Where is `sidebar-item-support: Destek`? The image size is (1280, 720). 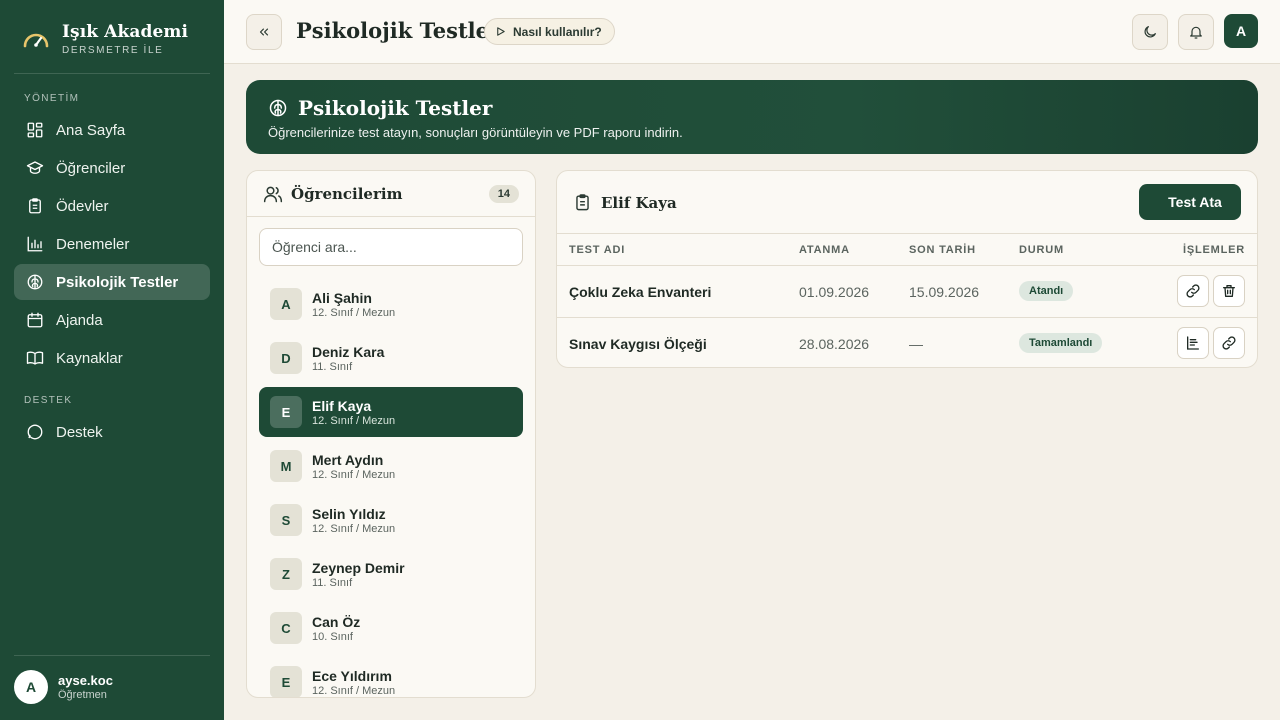
sidebar-item-support: Destek is located at coordinates (112, 432).